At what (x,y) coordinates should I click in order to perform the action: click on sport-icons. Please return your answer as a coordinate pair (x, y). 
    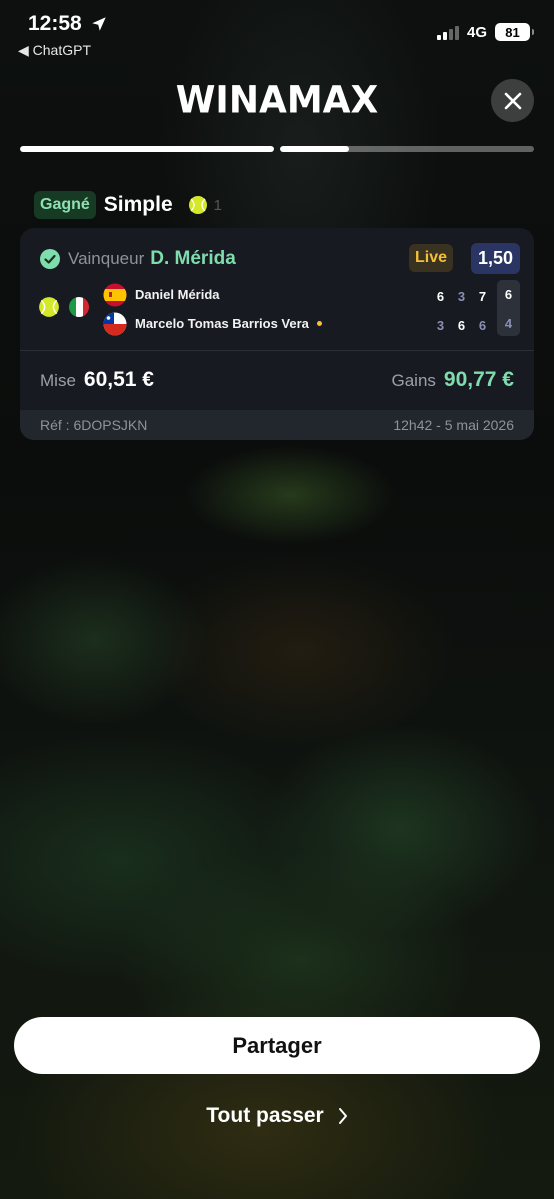
    Looking at the image, I should click on (64, 307).